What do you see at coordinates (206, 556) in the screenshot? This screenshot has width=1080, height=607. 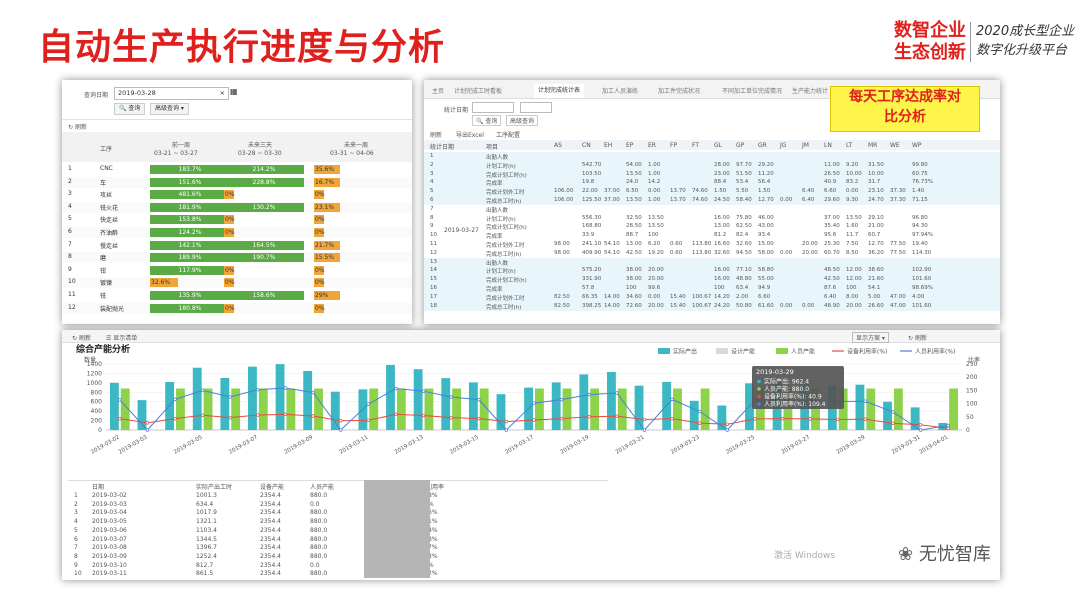 I see `capacity-cell: 1252.4` at bounding box center [206, 556].